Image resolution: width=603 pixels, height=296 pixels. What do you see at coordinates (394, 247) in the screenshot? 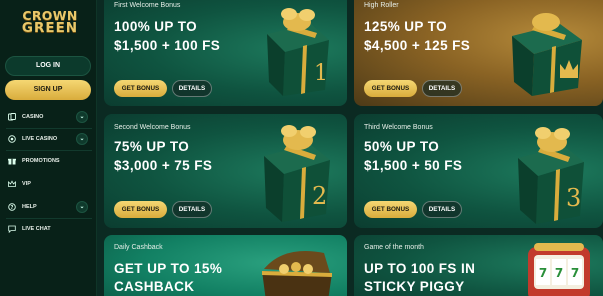
I see `promo-label: Game of the month` at bounding box center [394, 247].